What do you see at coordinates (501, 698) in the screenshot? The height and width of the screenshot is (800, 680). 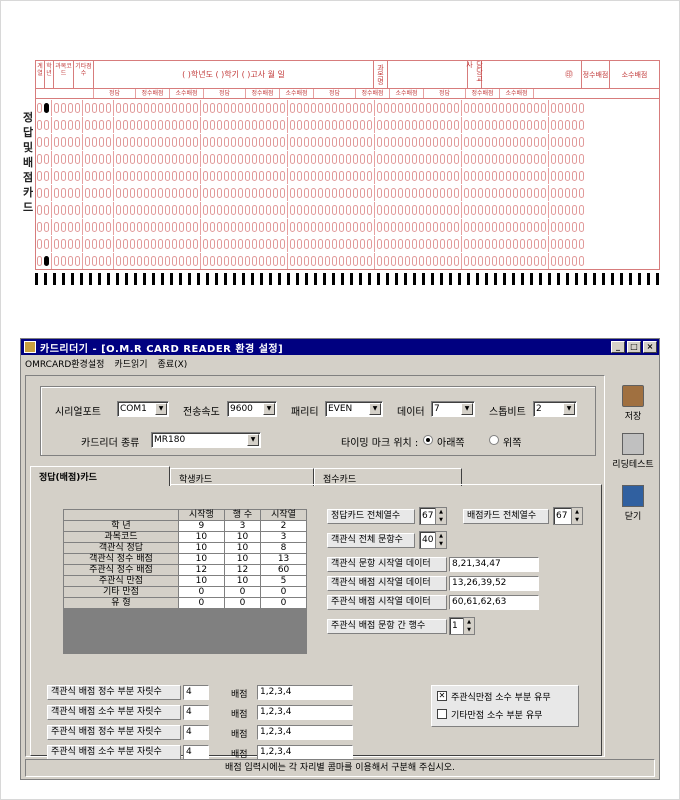 I see `checkbox-sub-decimal-label: 주관식만점 소수 부분 유무` at bounding box center [501, 698].